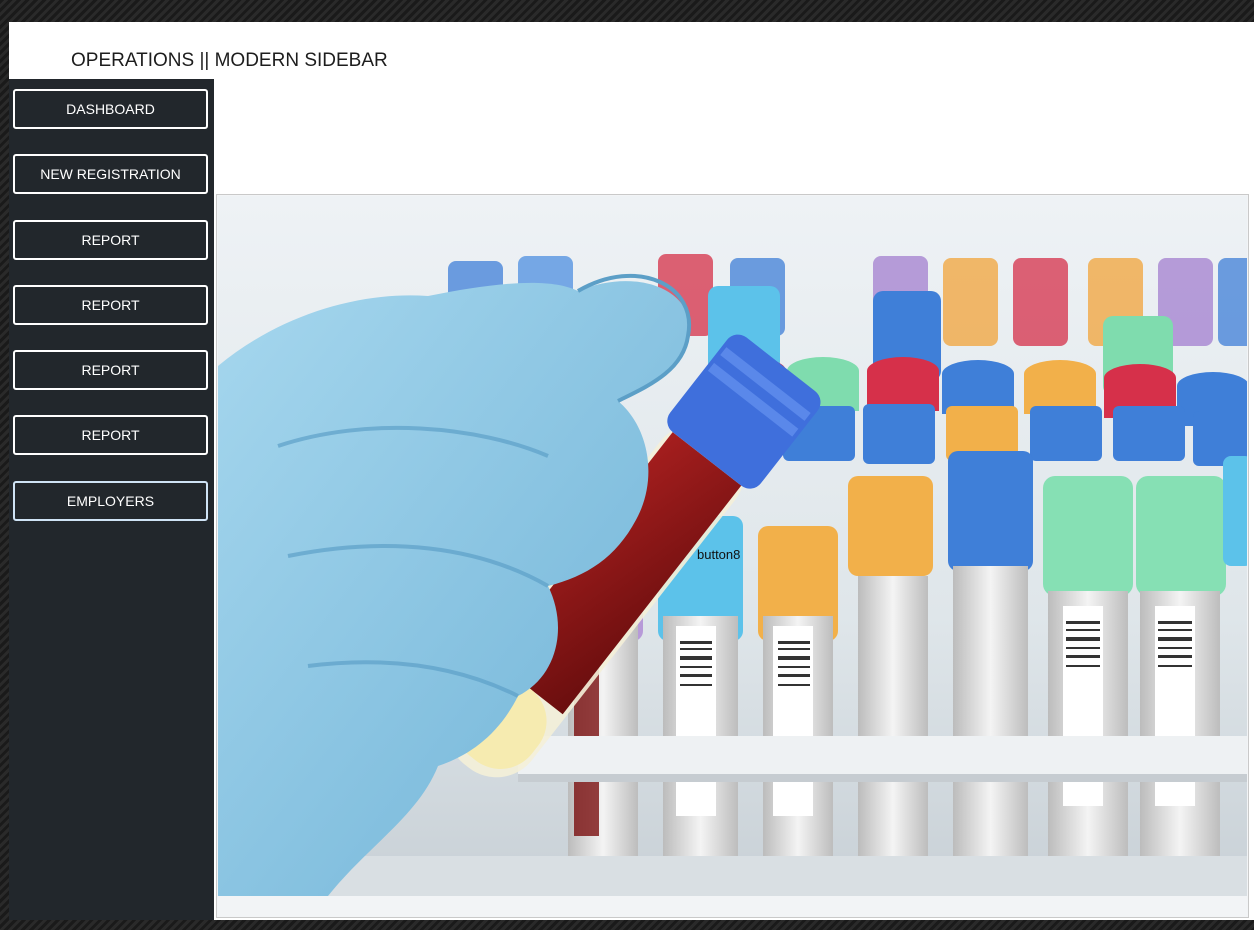  I want to click on dashboard-button: DASHBOARD, so click(110, 109).